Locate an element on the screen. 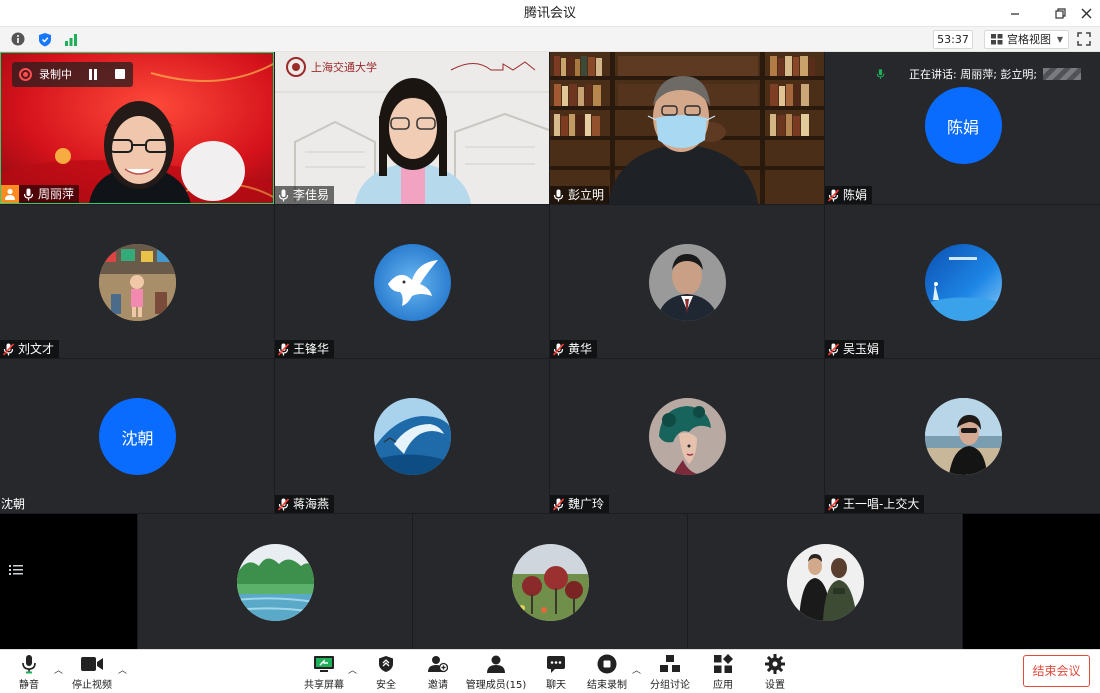  participant-namebar: 刘文才 is located at coordinates (30, 349).